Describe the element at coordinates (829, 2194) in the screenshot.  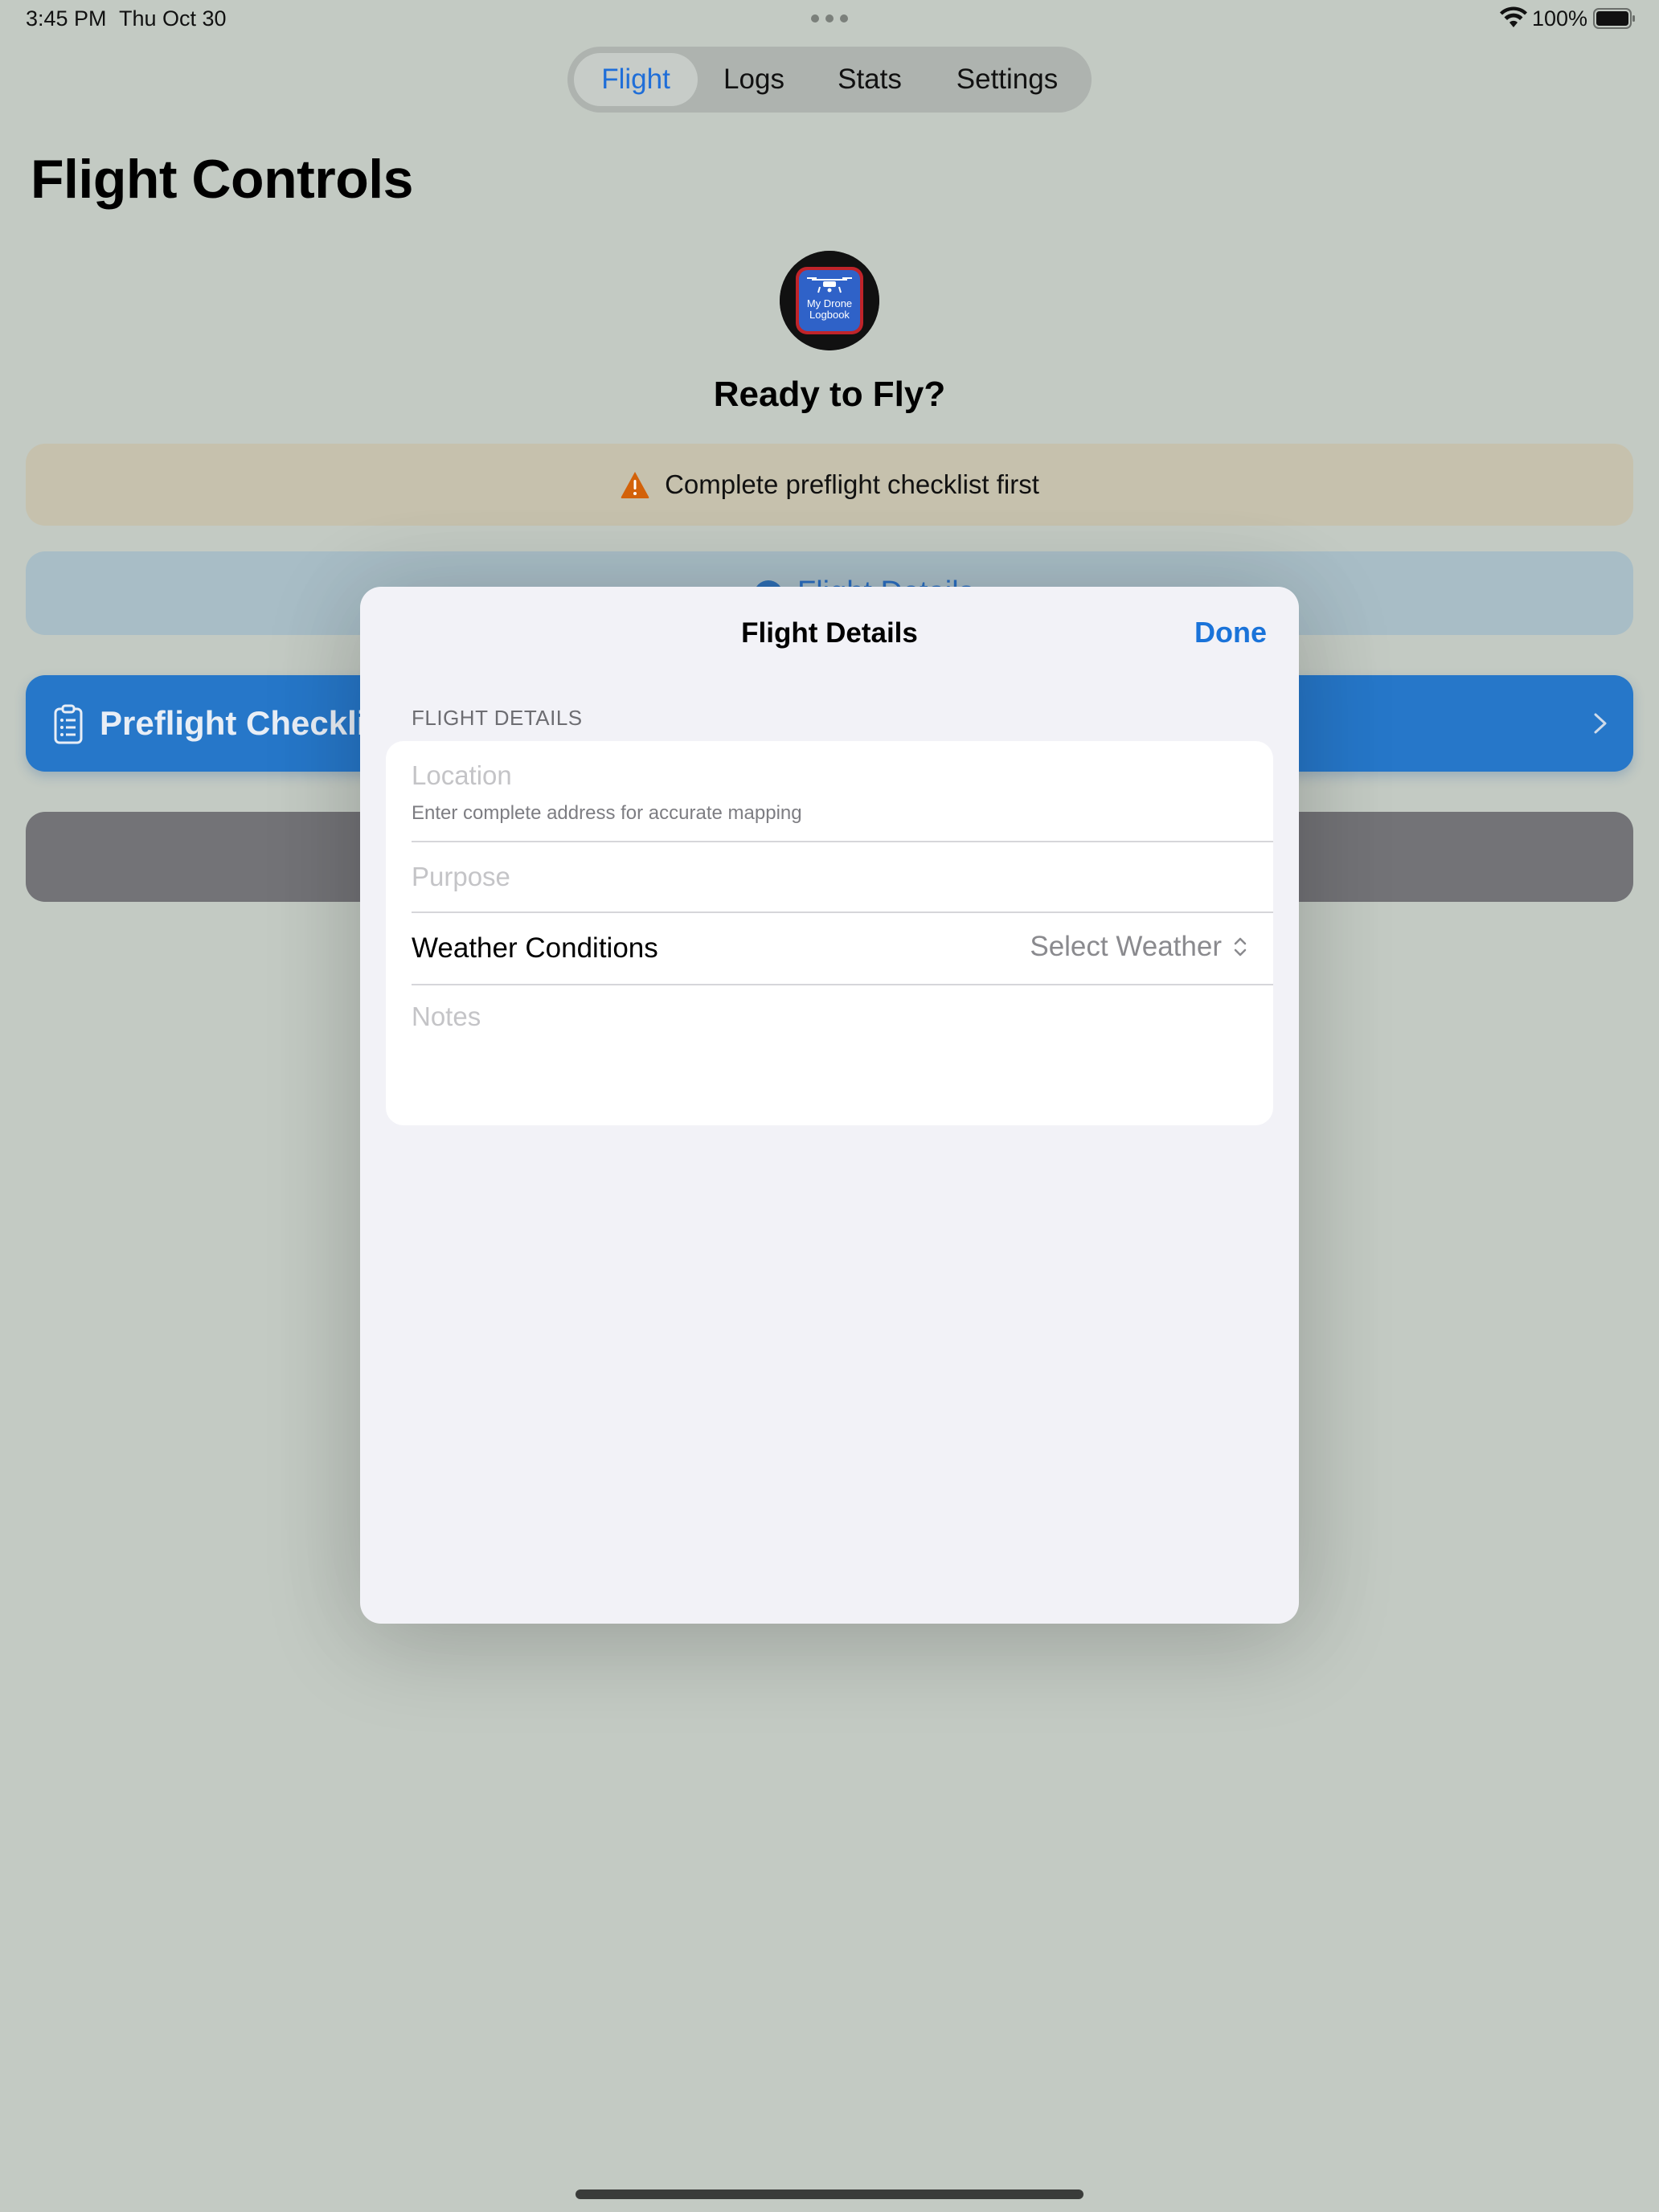
I see `home-indicator` at that location.